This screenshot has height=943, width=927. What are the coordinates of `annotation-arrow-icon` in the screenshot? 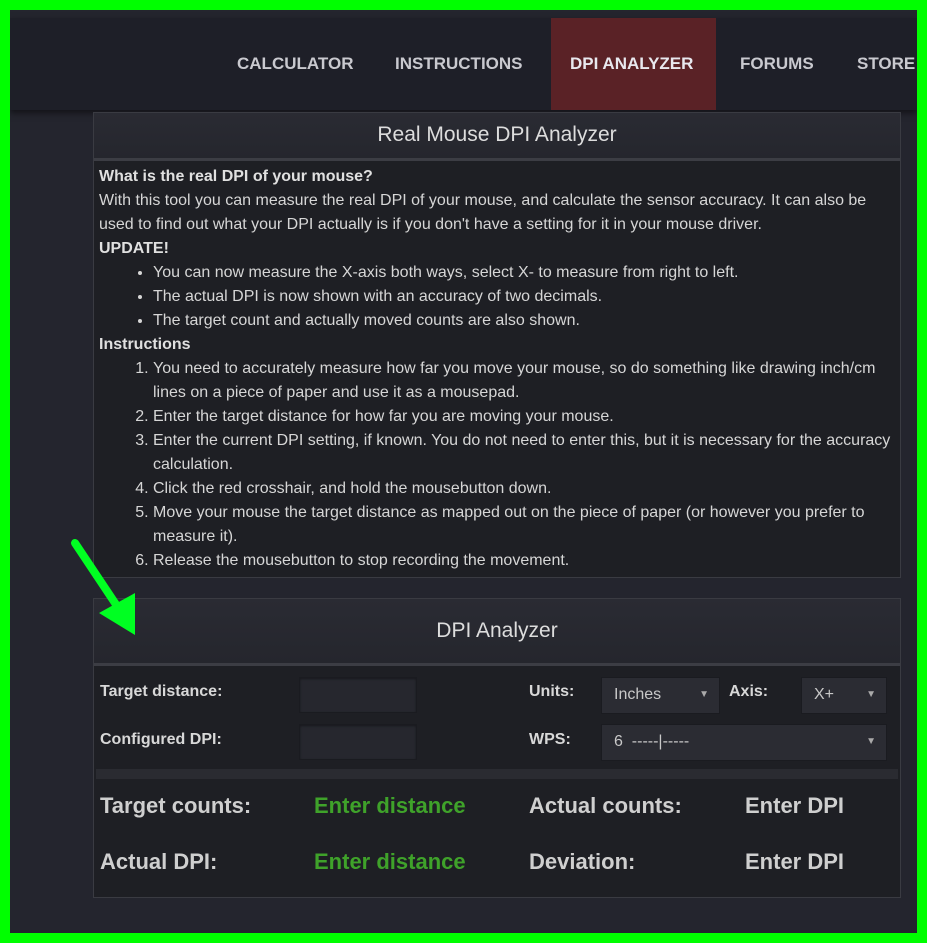 It's located at (103, 587).